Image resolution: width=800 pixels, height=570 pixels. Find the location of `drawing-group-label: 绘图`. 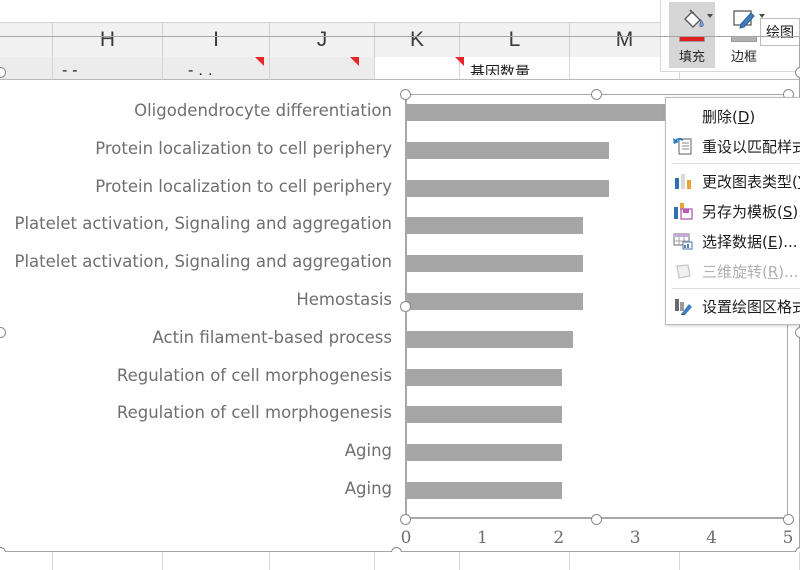

drawing-group-label: 绘图 is located at coordinates (780, 32).